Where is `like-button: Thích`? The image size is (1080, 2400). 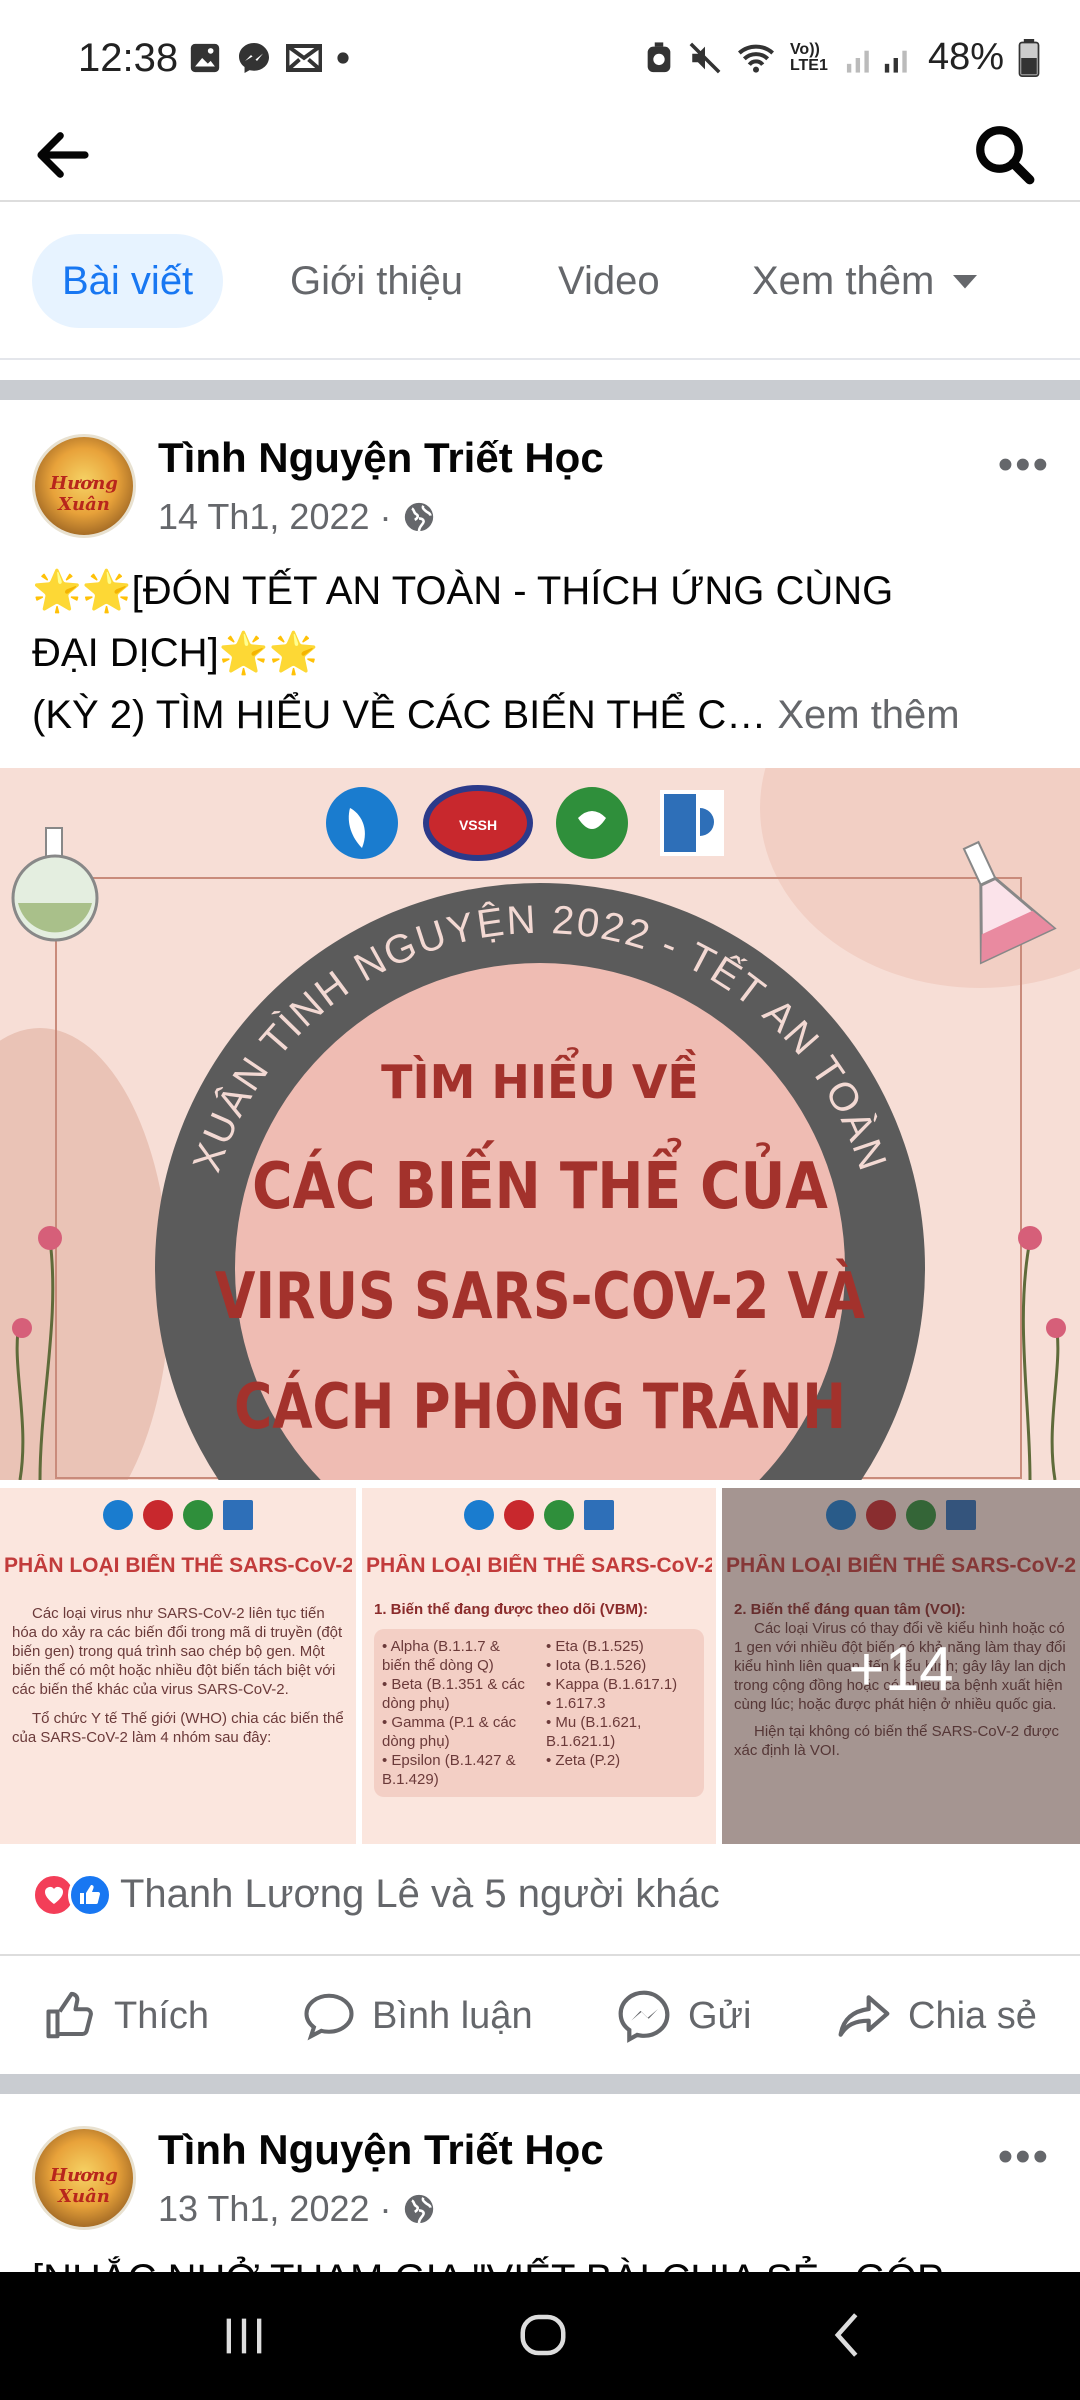 like-button: Thích is located at coordinates (126, 2016).